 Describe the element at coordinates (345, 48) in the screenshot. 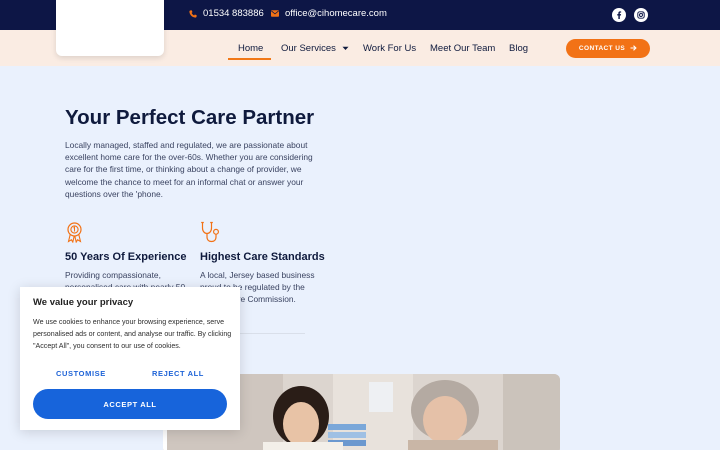

I see `chevron-down-icon` at that location.